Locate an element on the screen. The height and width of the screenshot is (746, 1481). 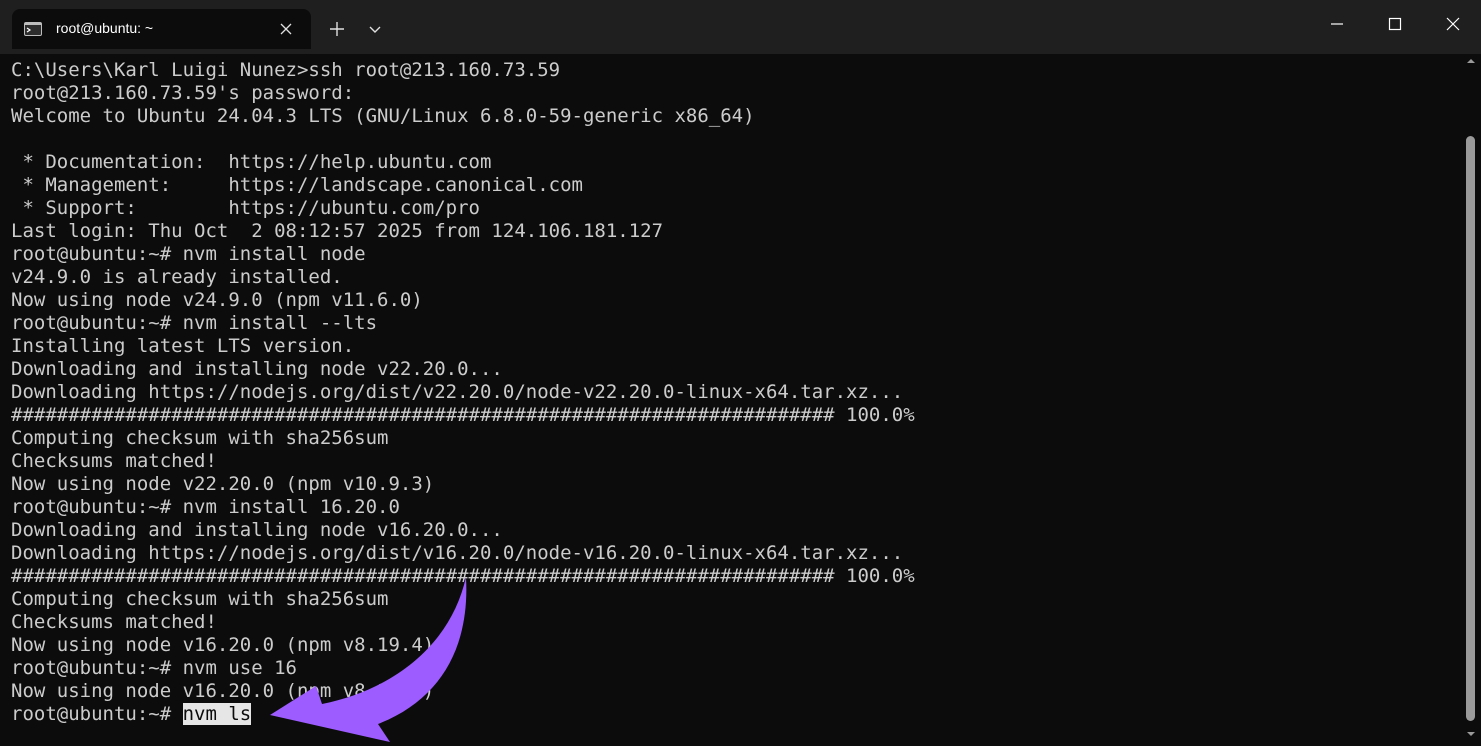
plus-icon is located at coordinates (337, 29).